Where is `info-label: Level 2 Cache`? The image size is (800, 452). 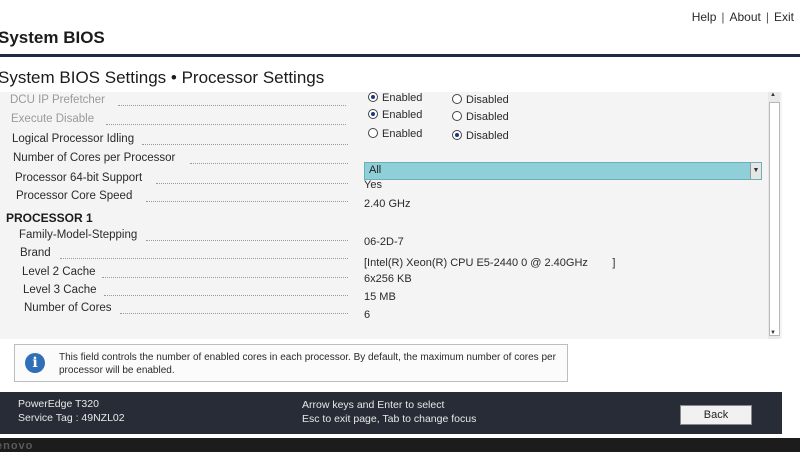 info-label: Level 2 Cache is located at coordinates (59, 272).